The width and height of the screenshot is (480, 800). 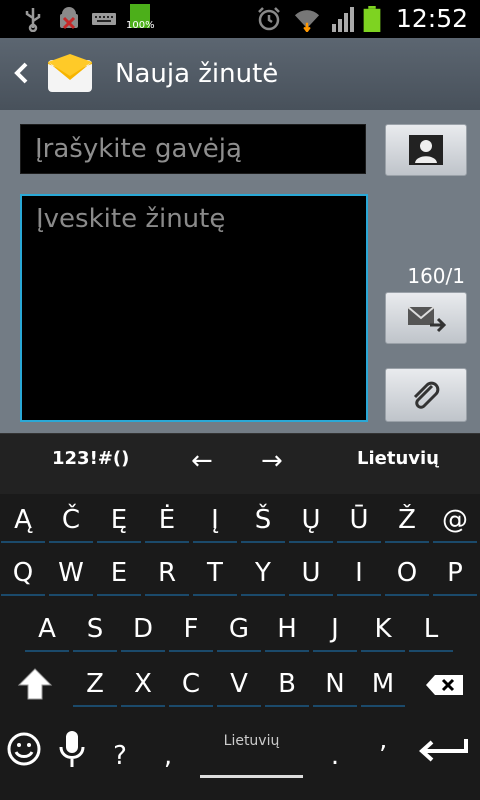 I want to click on smiley-icon, so click(x=24, y=749).